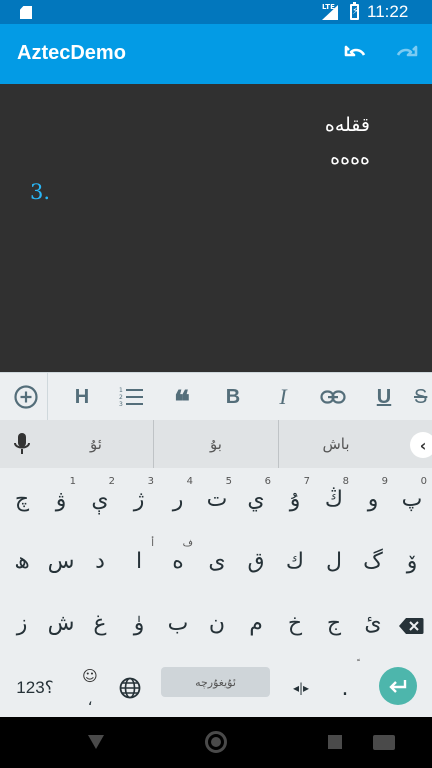  I want to click on home-circle-icon, so click(216, 742).